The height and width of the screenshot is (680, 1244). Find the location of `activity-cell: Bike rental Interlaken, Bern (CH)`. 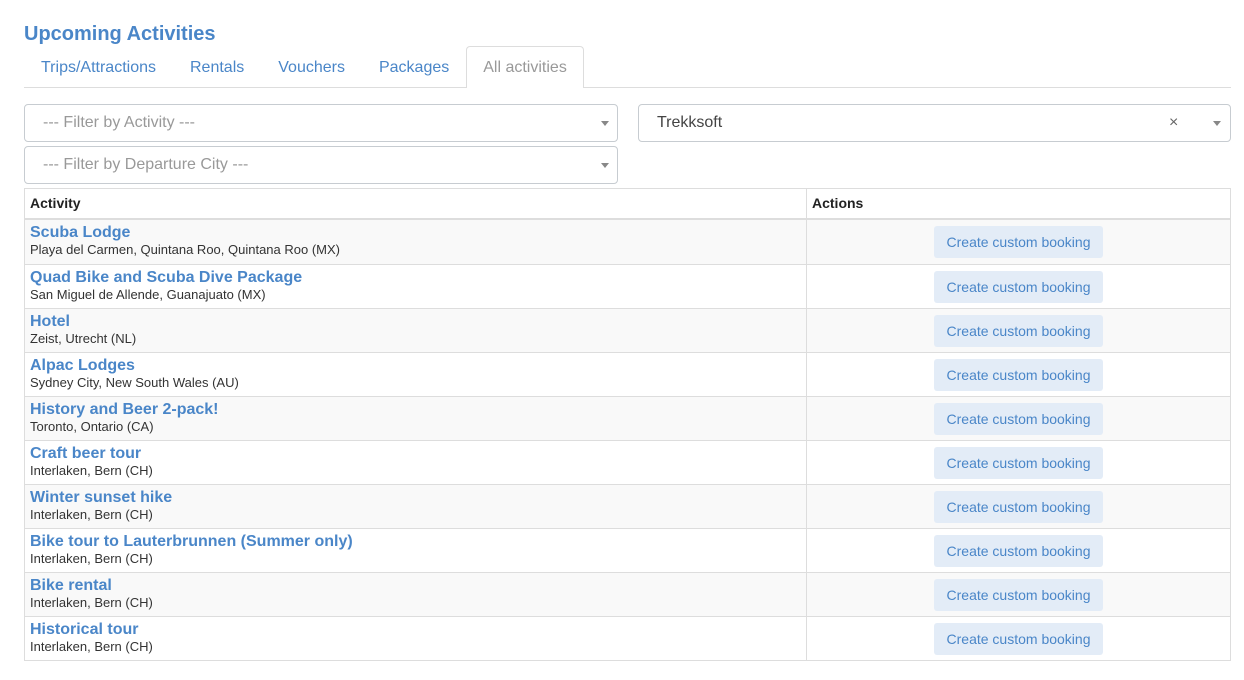

activity-cell: Bike rental Interlaken, Bern (CH) is located at coordinates (416, 594).